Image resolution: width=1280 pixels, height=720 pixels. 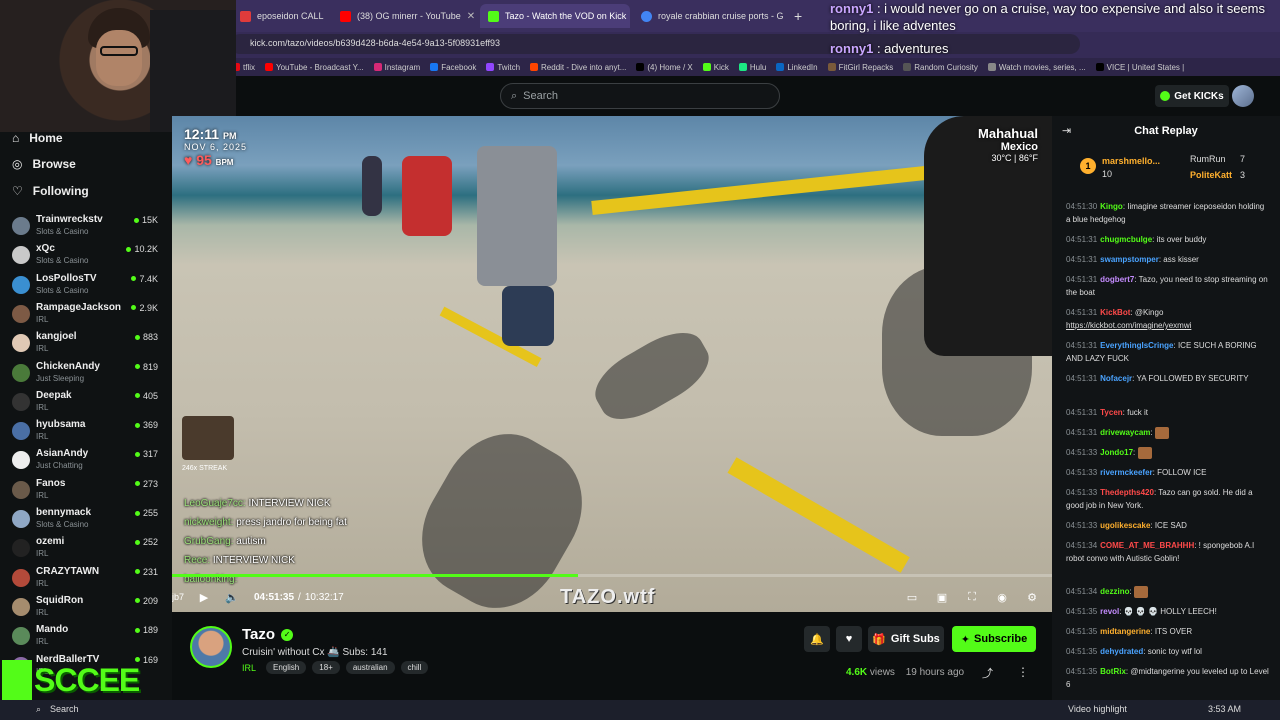 I want to click on sidebar-channel: hyubsama IRL 369, so click(x=87, y=433).